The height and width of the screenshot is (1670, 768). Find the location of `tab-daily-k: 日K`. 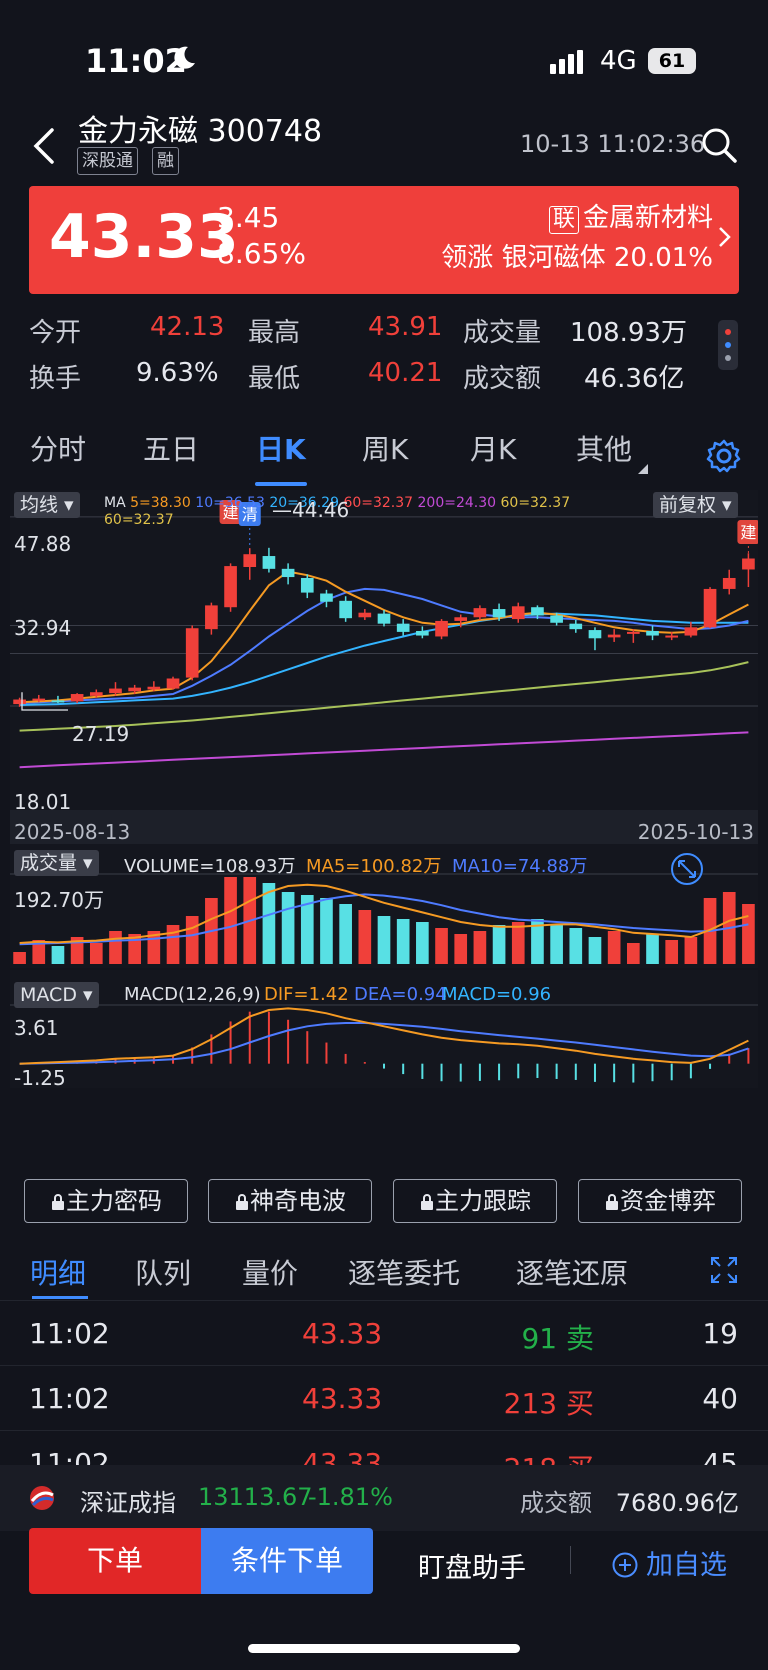

tab-daily-k: 日K is located at coordinates (281, 448).